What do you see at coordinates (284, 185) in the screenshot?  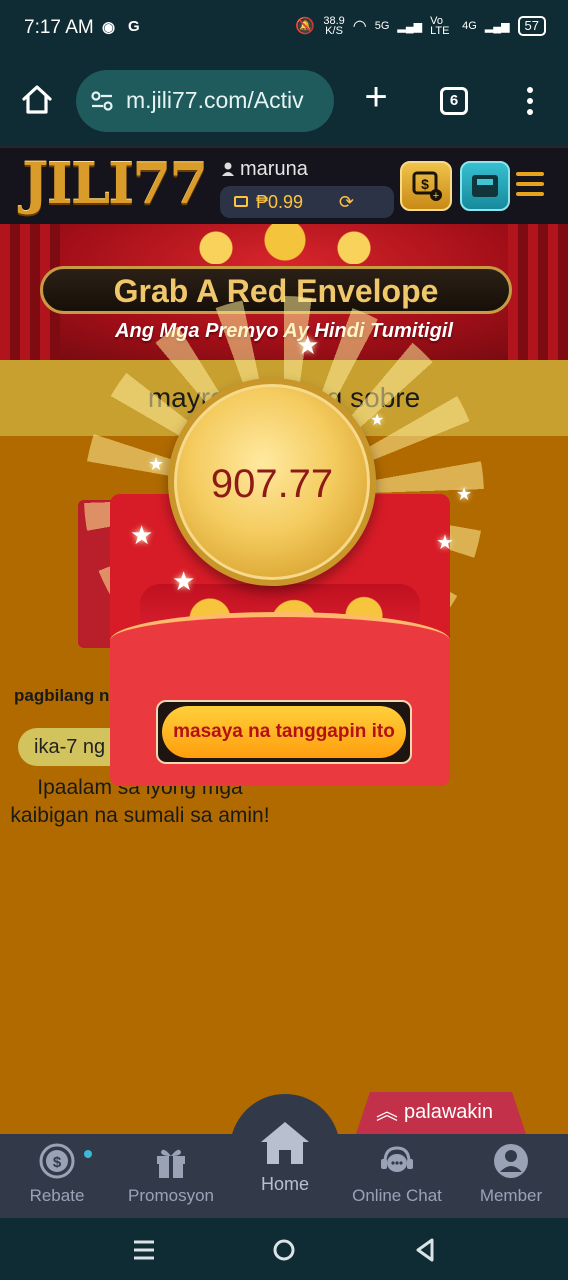 I see `site-header: JILI77 maruna ₱0.99 ⟳ $ +` at bounding box center [284, 185].